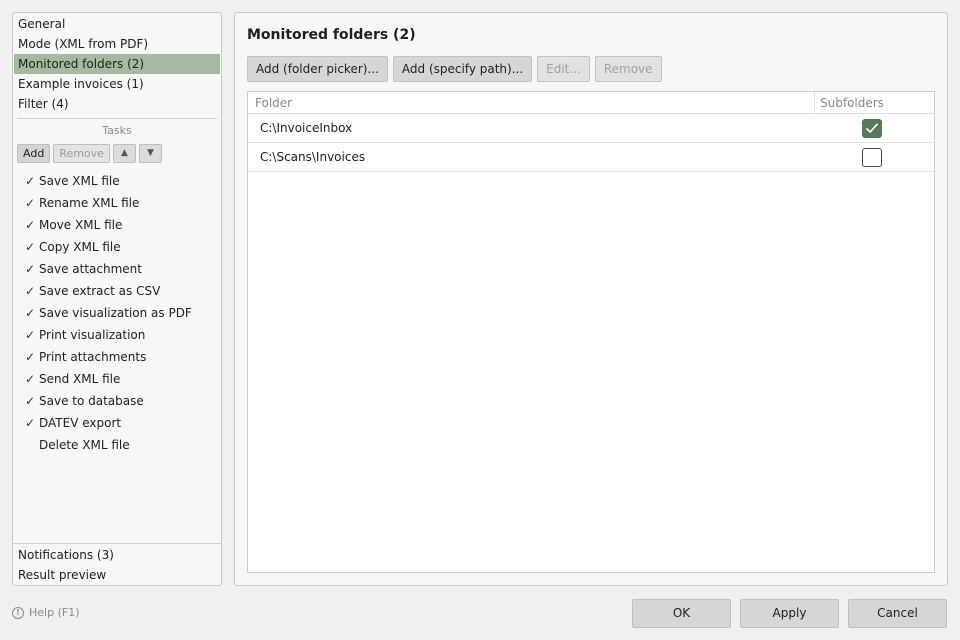  Describe the element at coordinates (81, 153) in the screenshot. I see `task-remove-button: Remove` at that location.